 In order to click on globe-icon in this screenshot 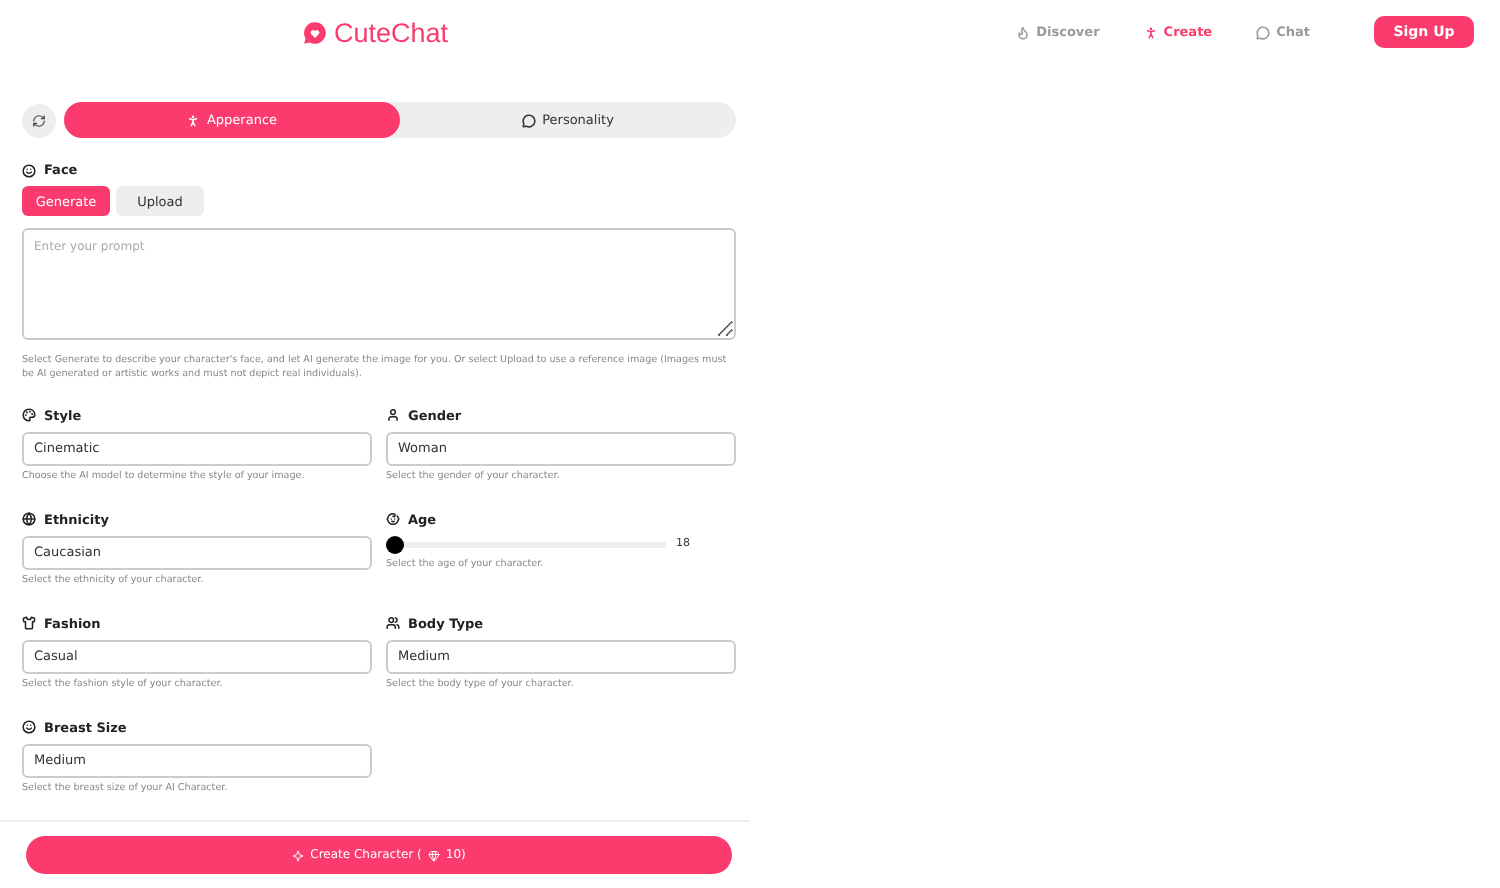, I will do `click(29, 519)`.